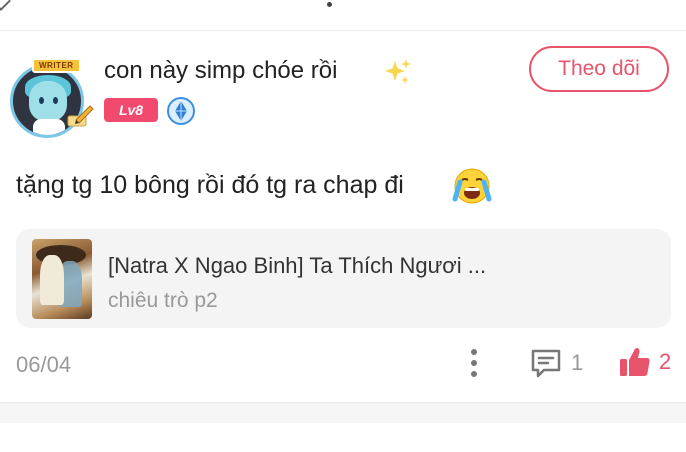 The image size is (686, 452). What do you see at coordinates (62, 279) in the screenshot?
I see `story-cover-image` at bounding box center [62, 279].